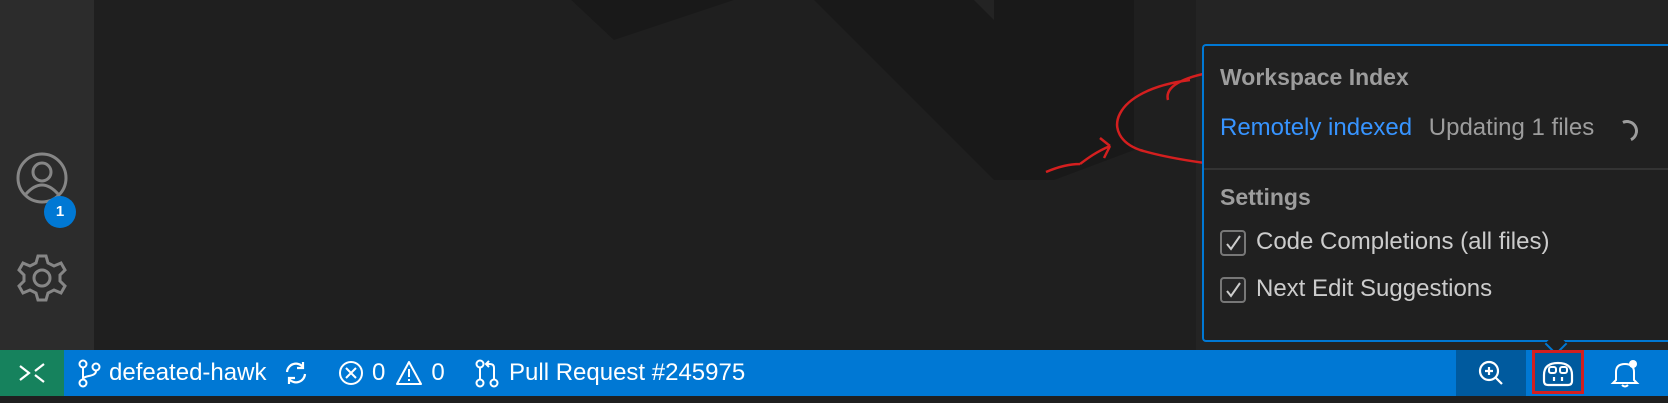 The height and width of the screenshot is (403, 1668). Describe the element at coordinates (409, 373) in the screenshot. I see `warning-icon` at that location.